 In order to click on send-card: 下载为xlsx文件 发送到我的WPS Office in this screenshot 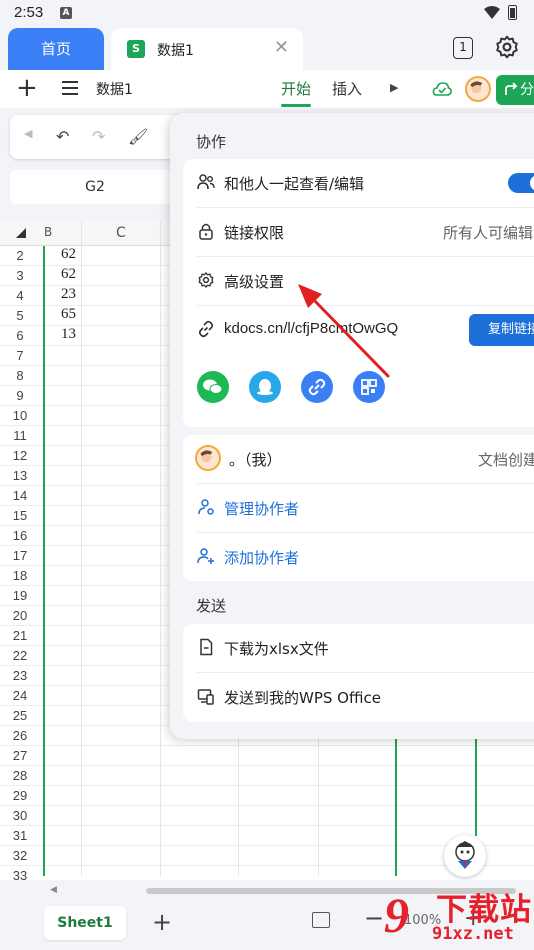, I will do `click(358, 673)`.